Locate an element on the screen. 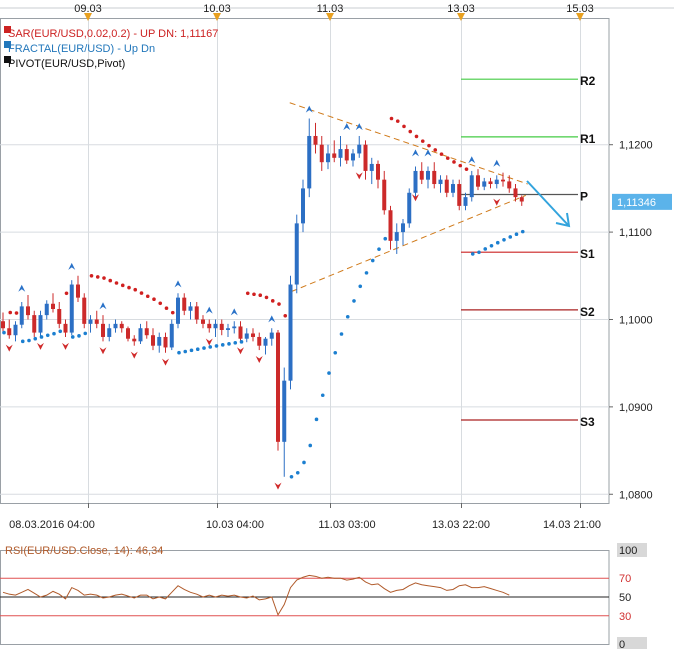 The height and width of the screenshot is (649, 674). legend-entry: SAR(EUR/USD,0.02,0.2) - UP DN: 1,11167 is located at coordinates (113, 34).